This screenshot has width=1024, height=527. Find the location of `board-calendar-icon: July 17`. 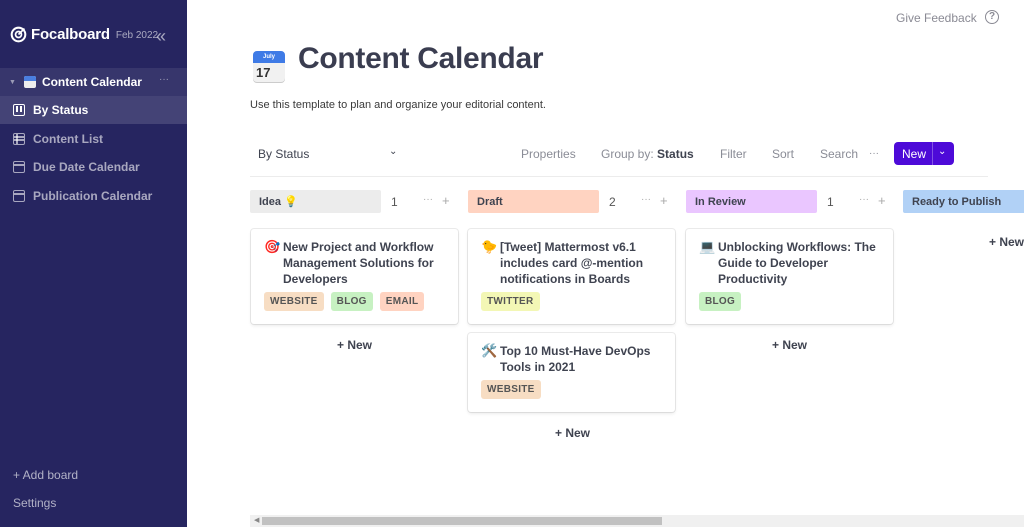

board-calendar-icon: July 17 is located at coordinates (269, 67).